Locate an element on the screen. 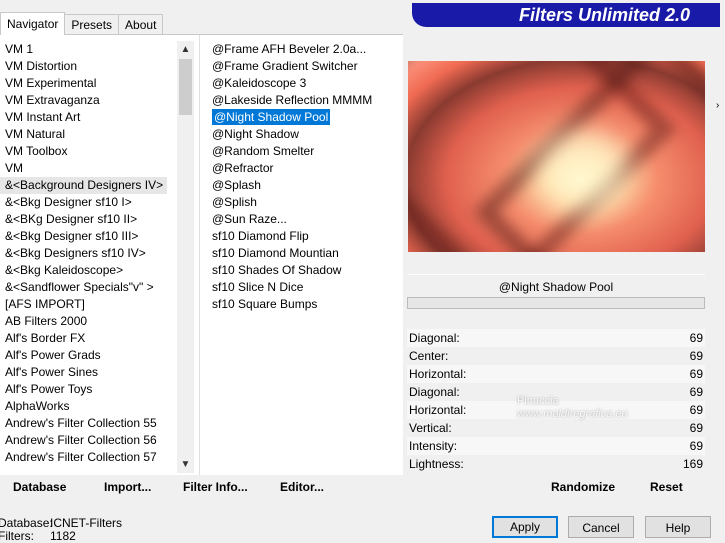 The height and width of the screenshot is (543, 725). category-item-label: VM Instant Art is located at coordinates (43, 117).